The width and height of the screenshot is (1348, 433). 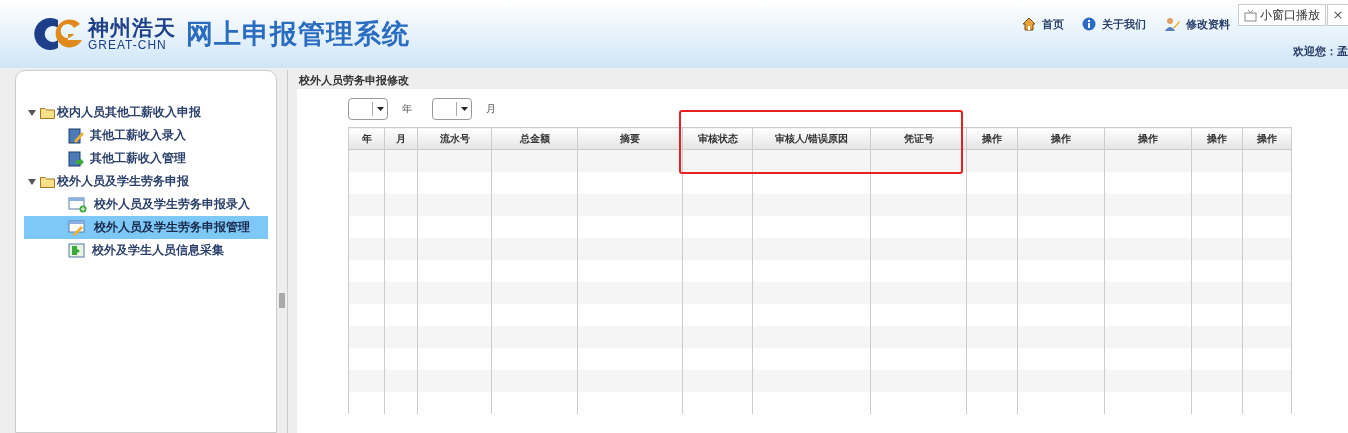 I want to click on welcome-text: 欢迎您：孟, so click(x=1320, y=51).